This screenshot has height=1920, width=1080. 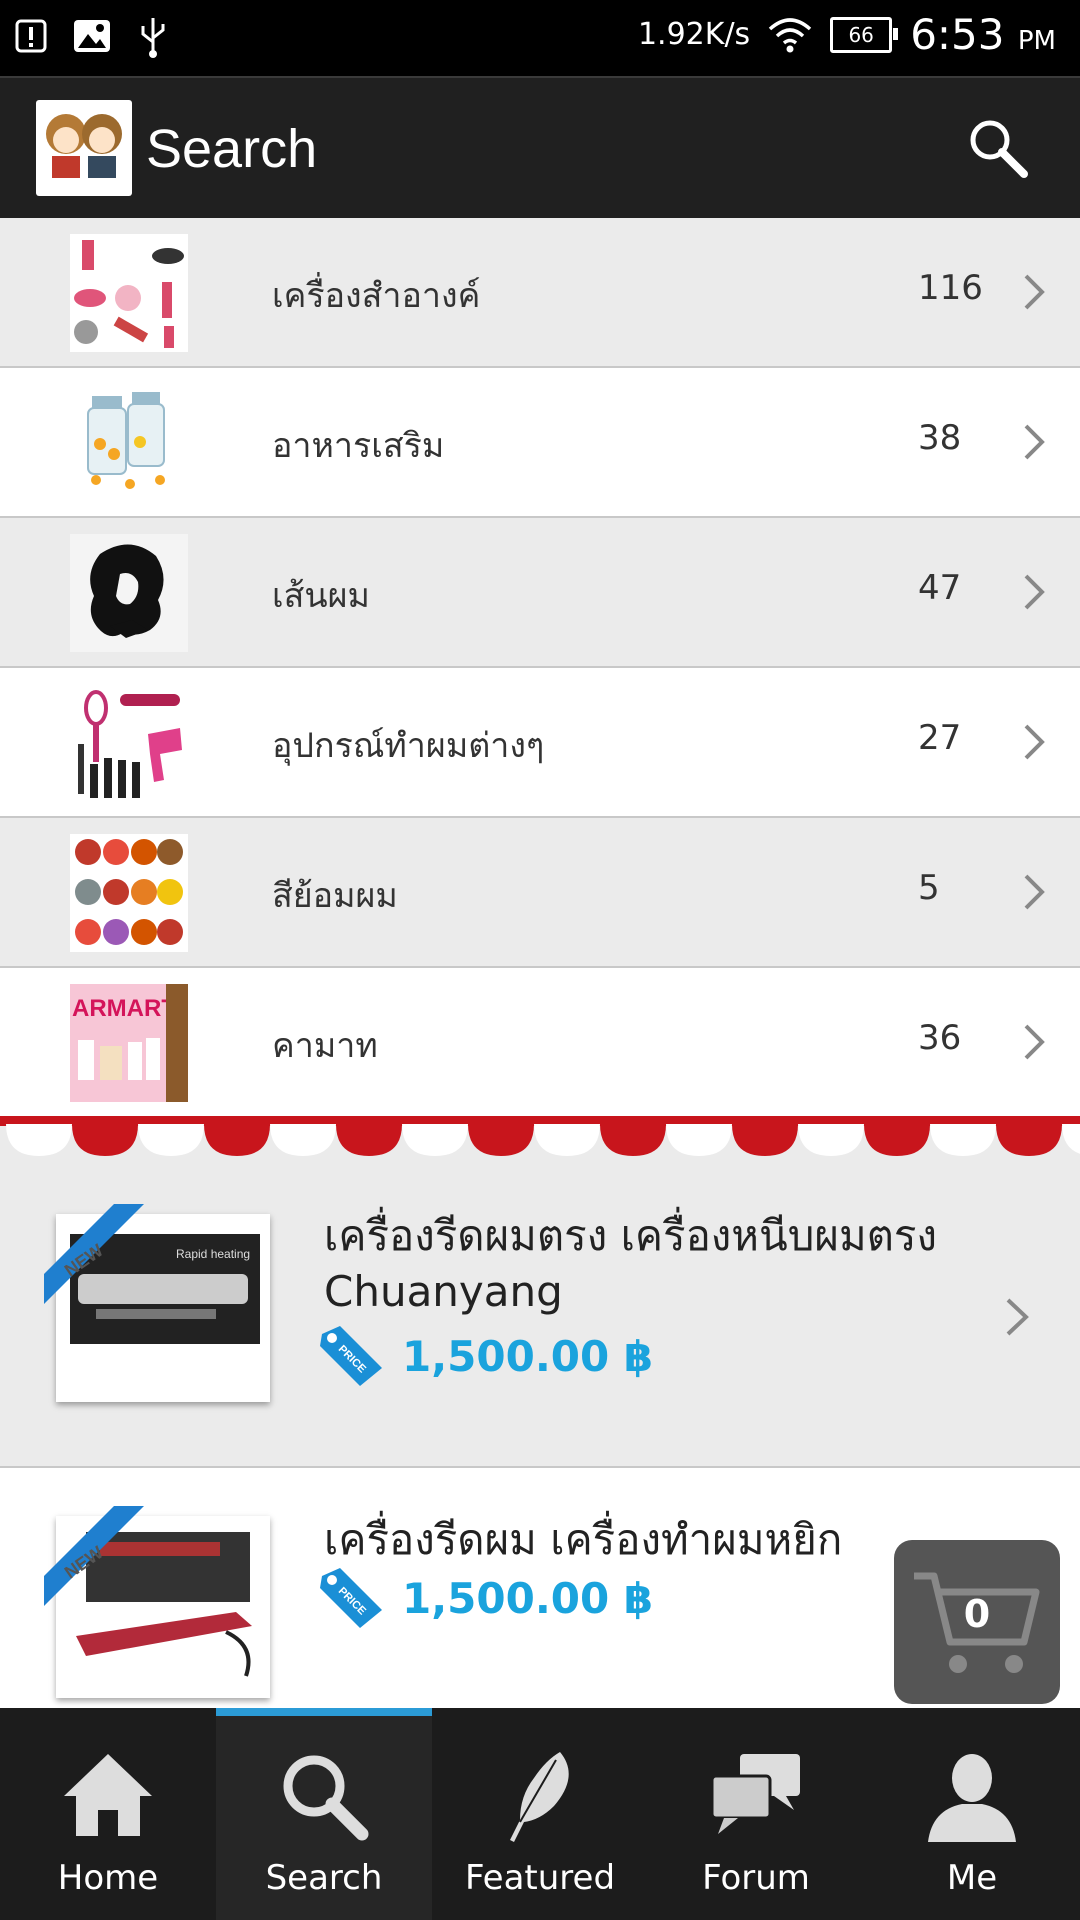 What do you see at coordinates (756, 1878) in the screenshot?
I see `nav-label: Forum` at bounding box center [756, 1878].